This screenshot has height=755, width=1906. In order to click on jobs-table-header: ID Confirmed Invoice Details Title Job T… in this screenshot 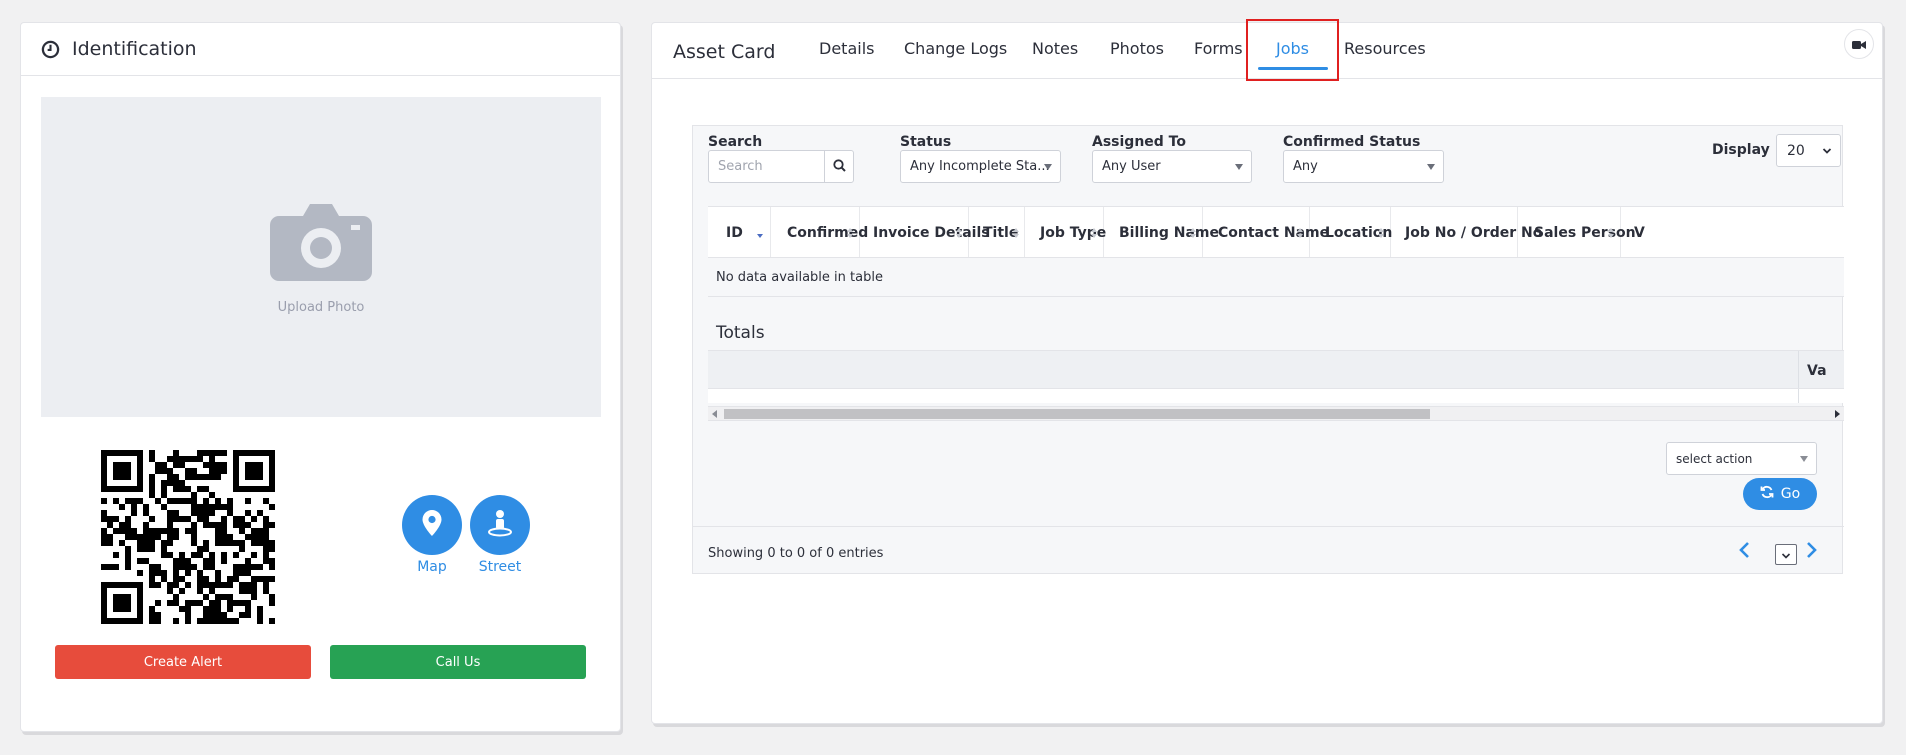, I will do `click(1276, 232)`.